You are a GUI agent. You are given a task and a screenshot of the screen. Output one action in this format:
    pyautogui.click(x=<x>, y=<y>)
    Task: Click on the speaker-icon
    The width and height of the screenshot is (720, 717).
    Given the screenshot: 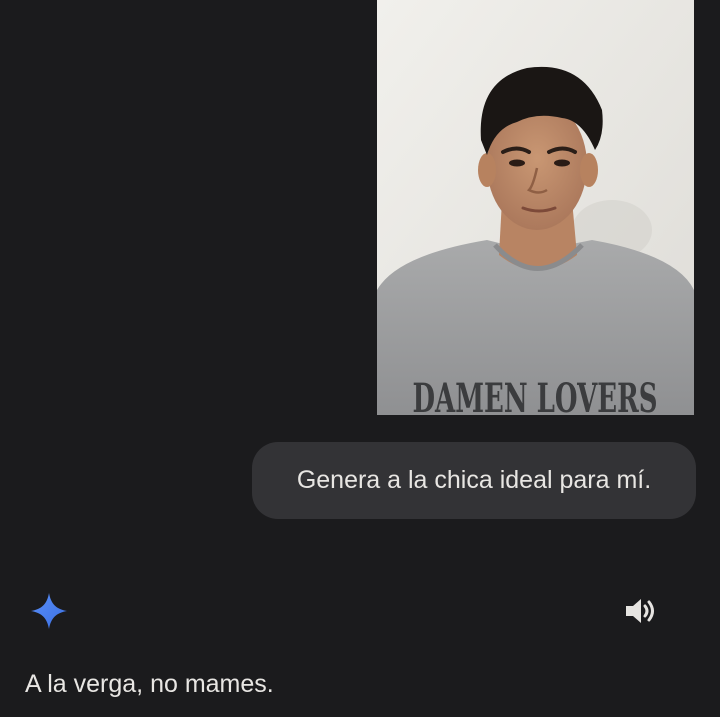 What is the action you would take?
    pyautogui.click(x=640, y=611)
    